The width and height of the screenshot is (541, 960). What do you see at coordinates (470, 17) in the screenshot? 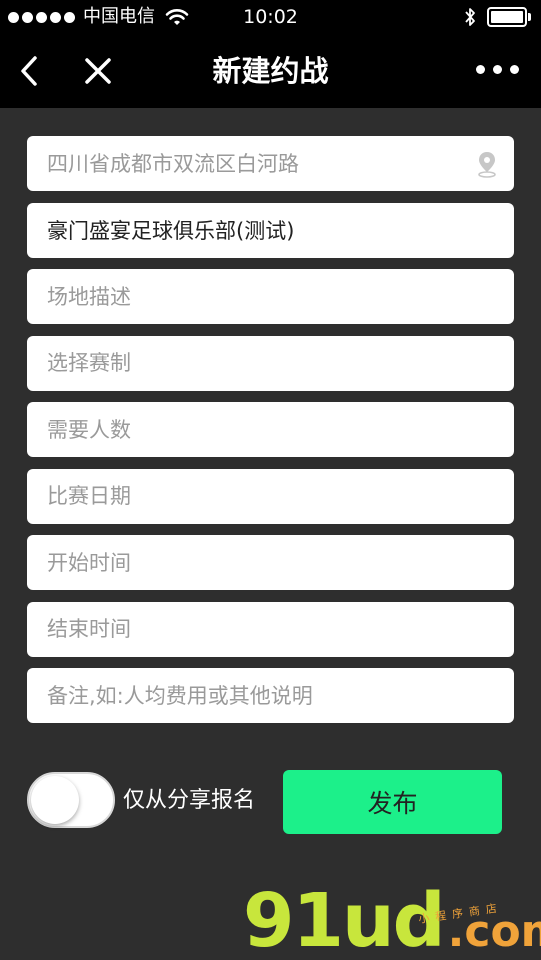
I see `bluetooth-icon` at bounding box center [470, 17].